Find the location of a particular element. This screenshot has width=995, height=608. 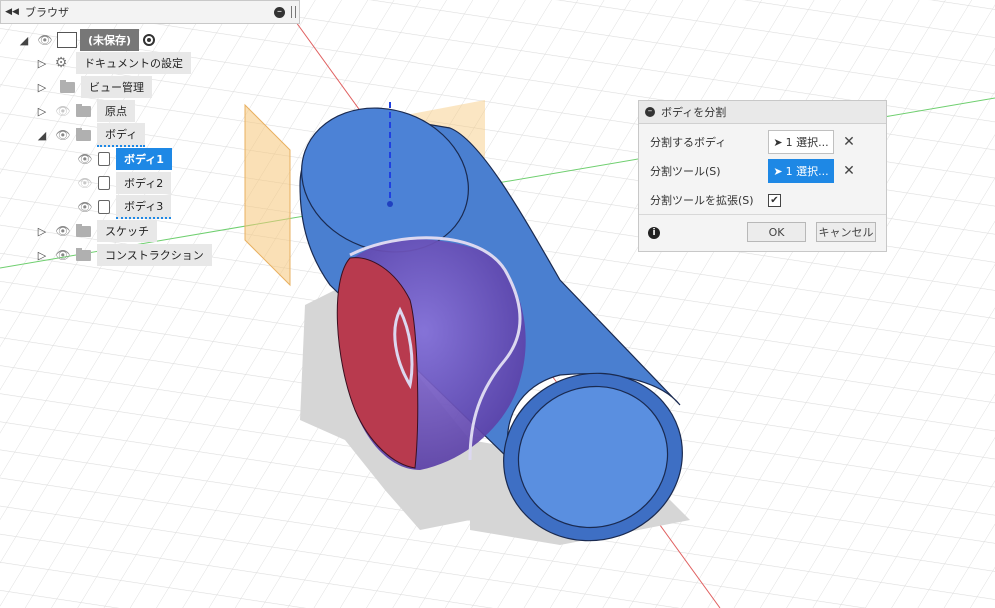

dialog-footer: i OK キャンセル is located at coordinates (762, 232).